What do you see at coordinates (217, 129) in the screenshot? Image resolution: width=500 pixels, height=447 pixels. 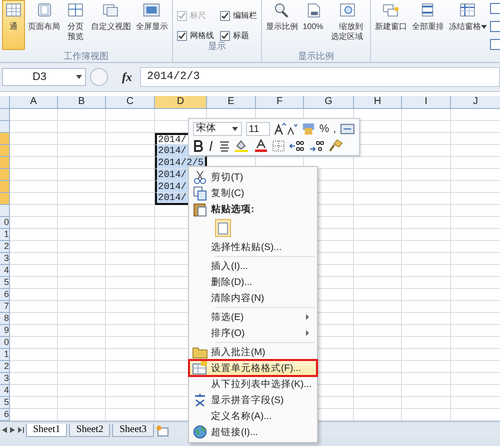 I see `font-dropdown: 宋体` at bounding box center [217, 129].